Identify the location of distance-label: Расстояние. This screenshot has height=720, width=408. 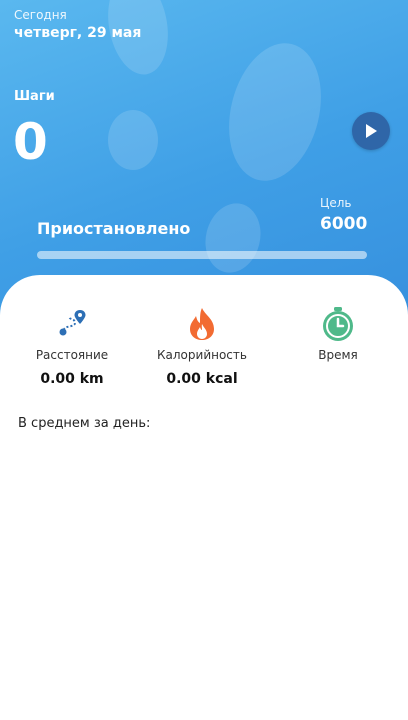
(72, 355).